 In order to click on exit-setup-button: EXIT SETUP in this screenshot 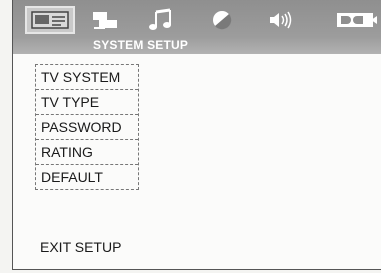, I will do `click(80, 247)`.